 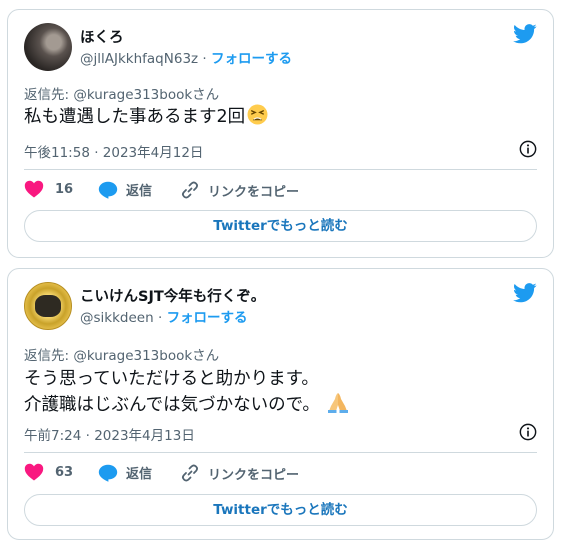 What do you see at coordinates (337, 403) in the screenshot?
I see `folded-hands-emoji` at bounding box center [337, 403].